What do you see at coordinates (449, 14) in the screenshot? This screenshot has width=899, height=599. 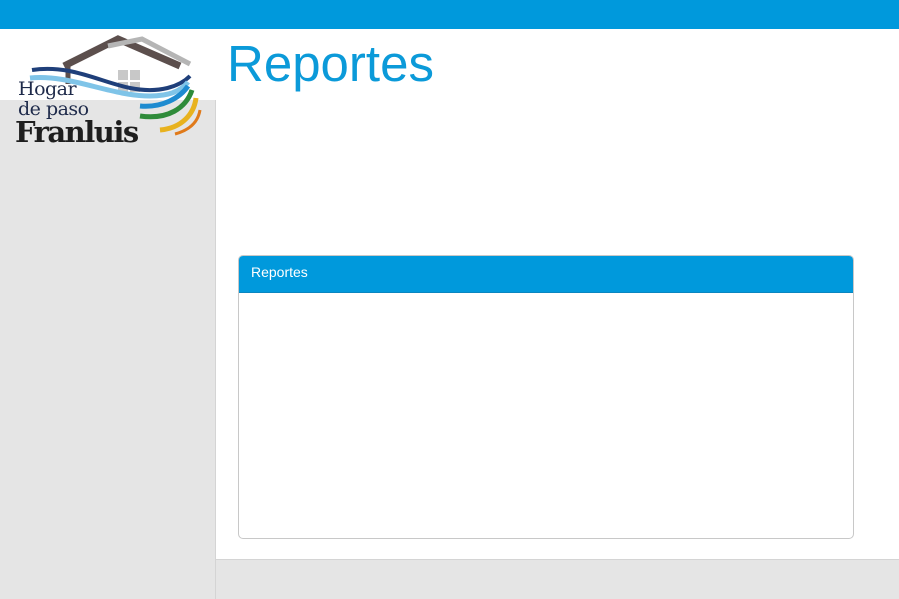 I see `top-bar` at bounding box center [449, 14].